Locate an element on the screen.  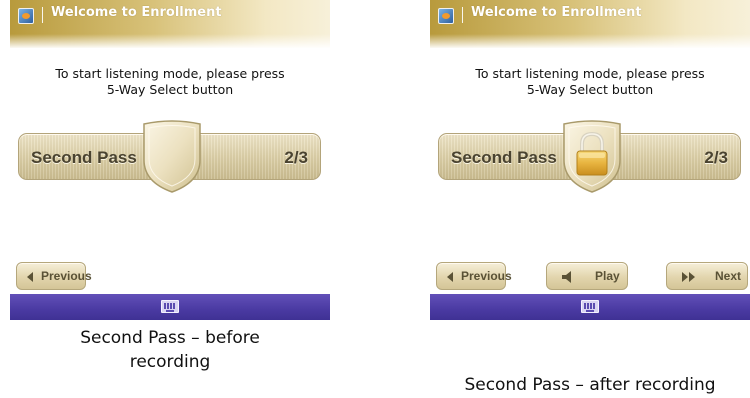
caption-after: Second Pass – after recording is located at coordinates (590, 385).